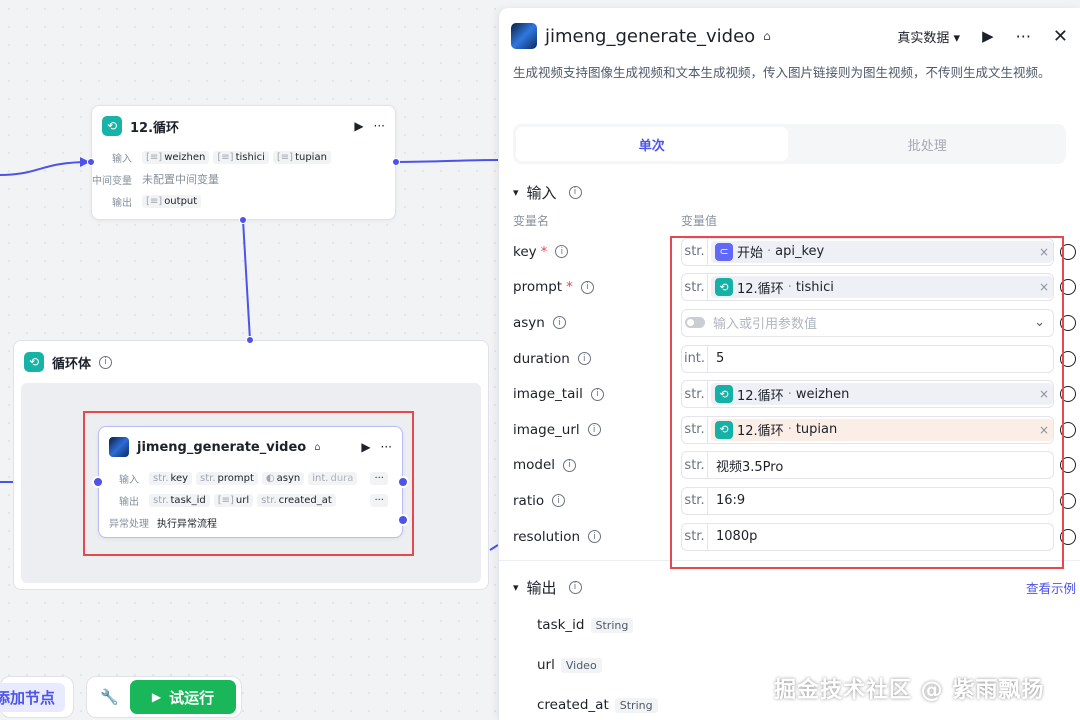 This screenshot has height=720, width=1080. Describe the element at coordinates (561, 625) in the screenshot. I see `output-name: task_id` at that location.